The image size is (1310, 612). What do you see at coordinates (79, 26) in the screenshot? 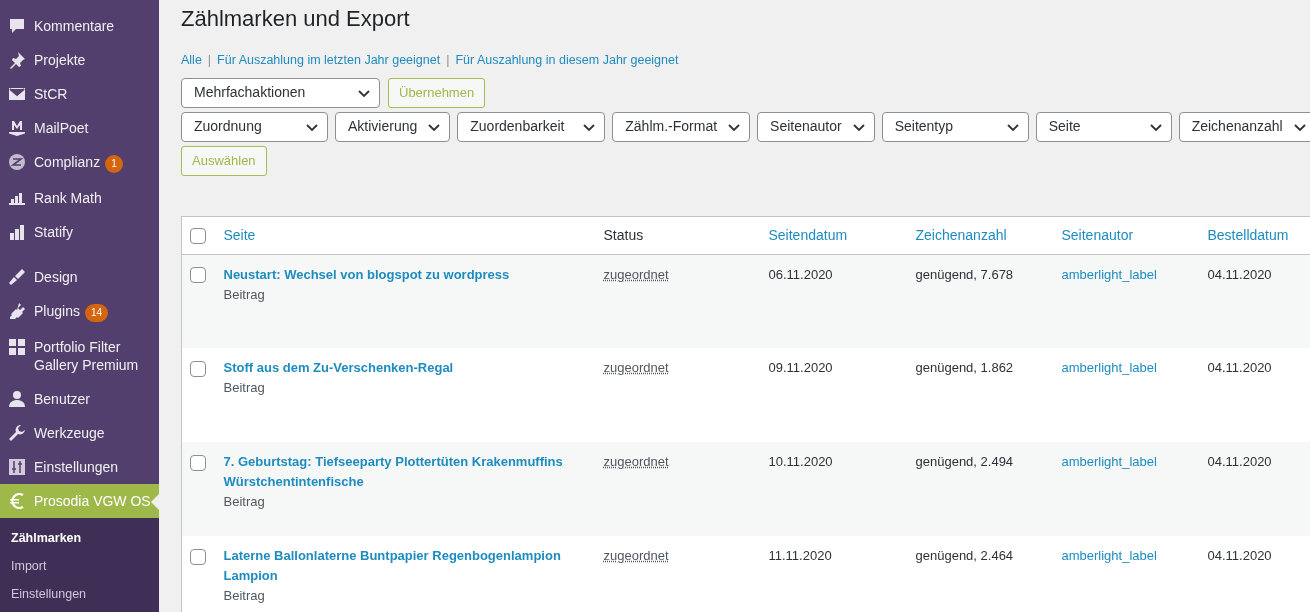
I see `sidebar-item: Kommentare` at bounding box center [79, 26].